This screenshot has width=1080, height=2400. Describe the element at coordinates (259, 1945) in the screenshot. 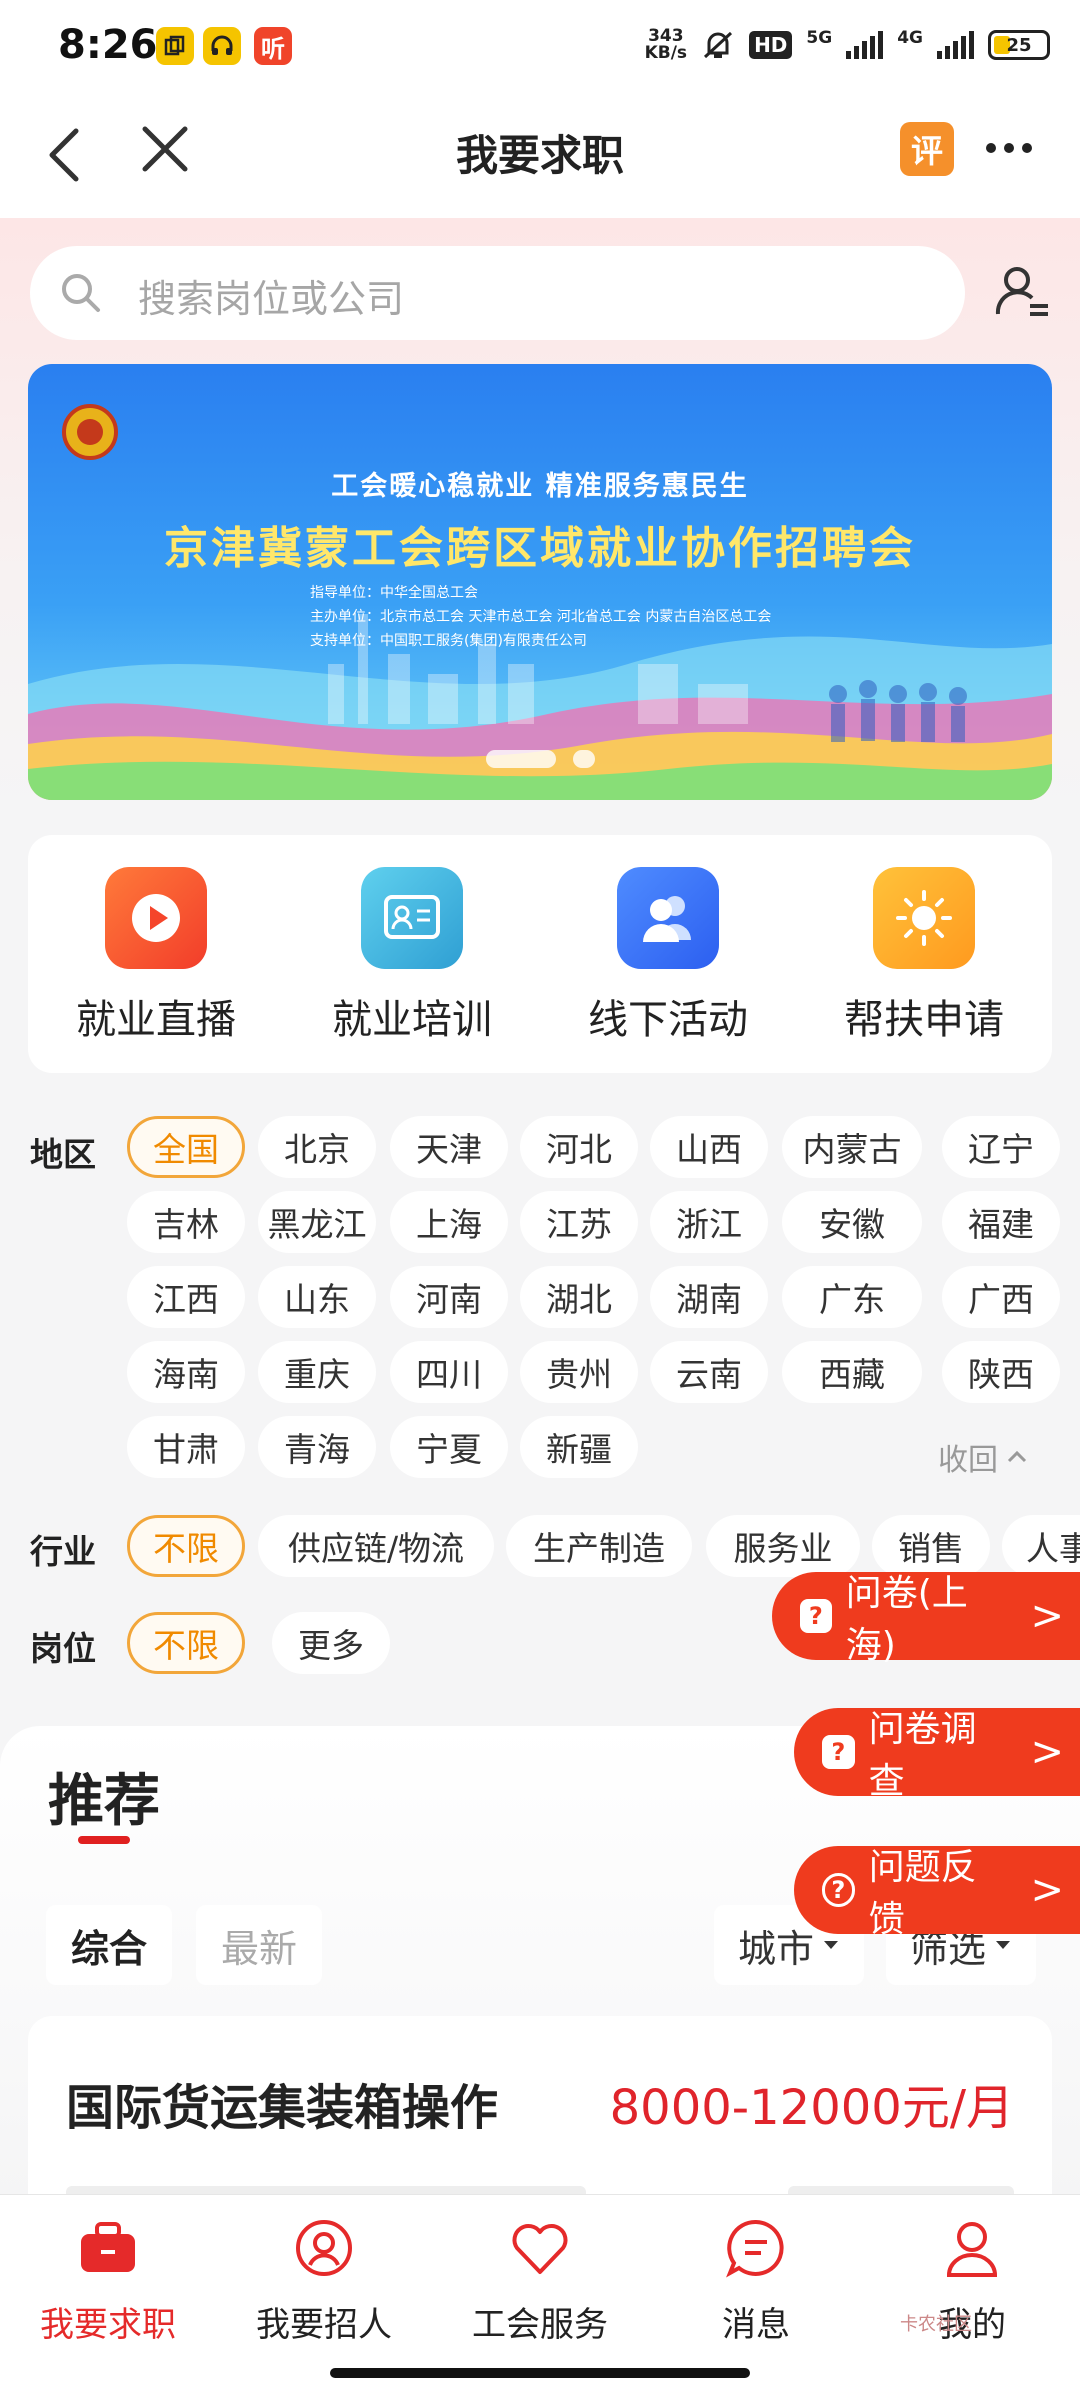

I see `tab-latest: 最新` at that location.